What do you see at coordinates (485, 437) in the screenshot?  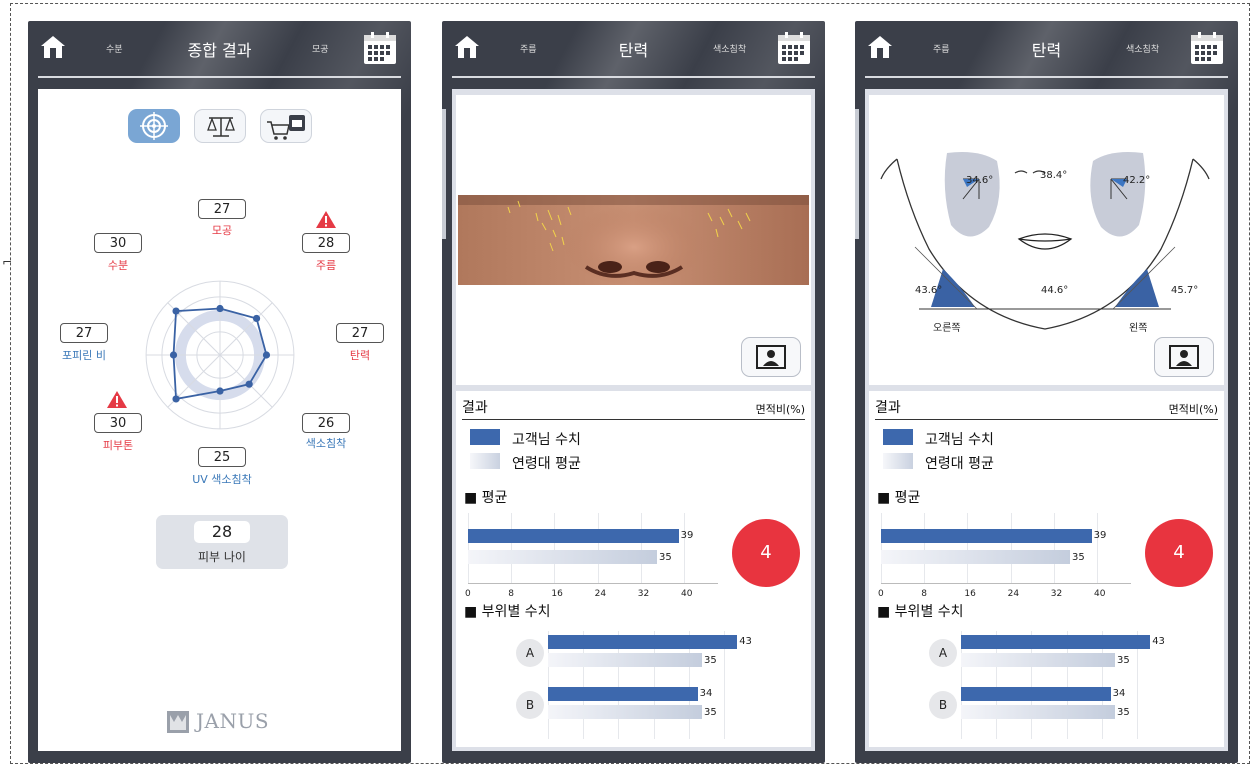 I see `legend-customer-swatch` at bounding box center [485, 437].